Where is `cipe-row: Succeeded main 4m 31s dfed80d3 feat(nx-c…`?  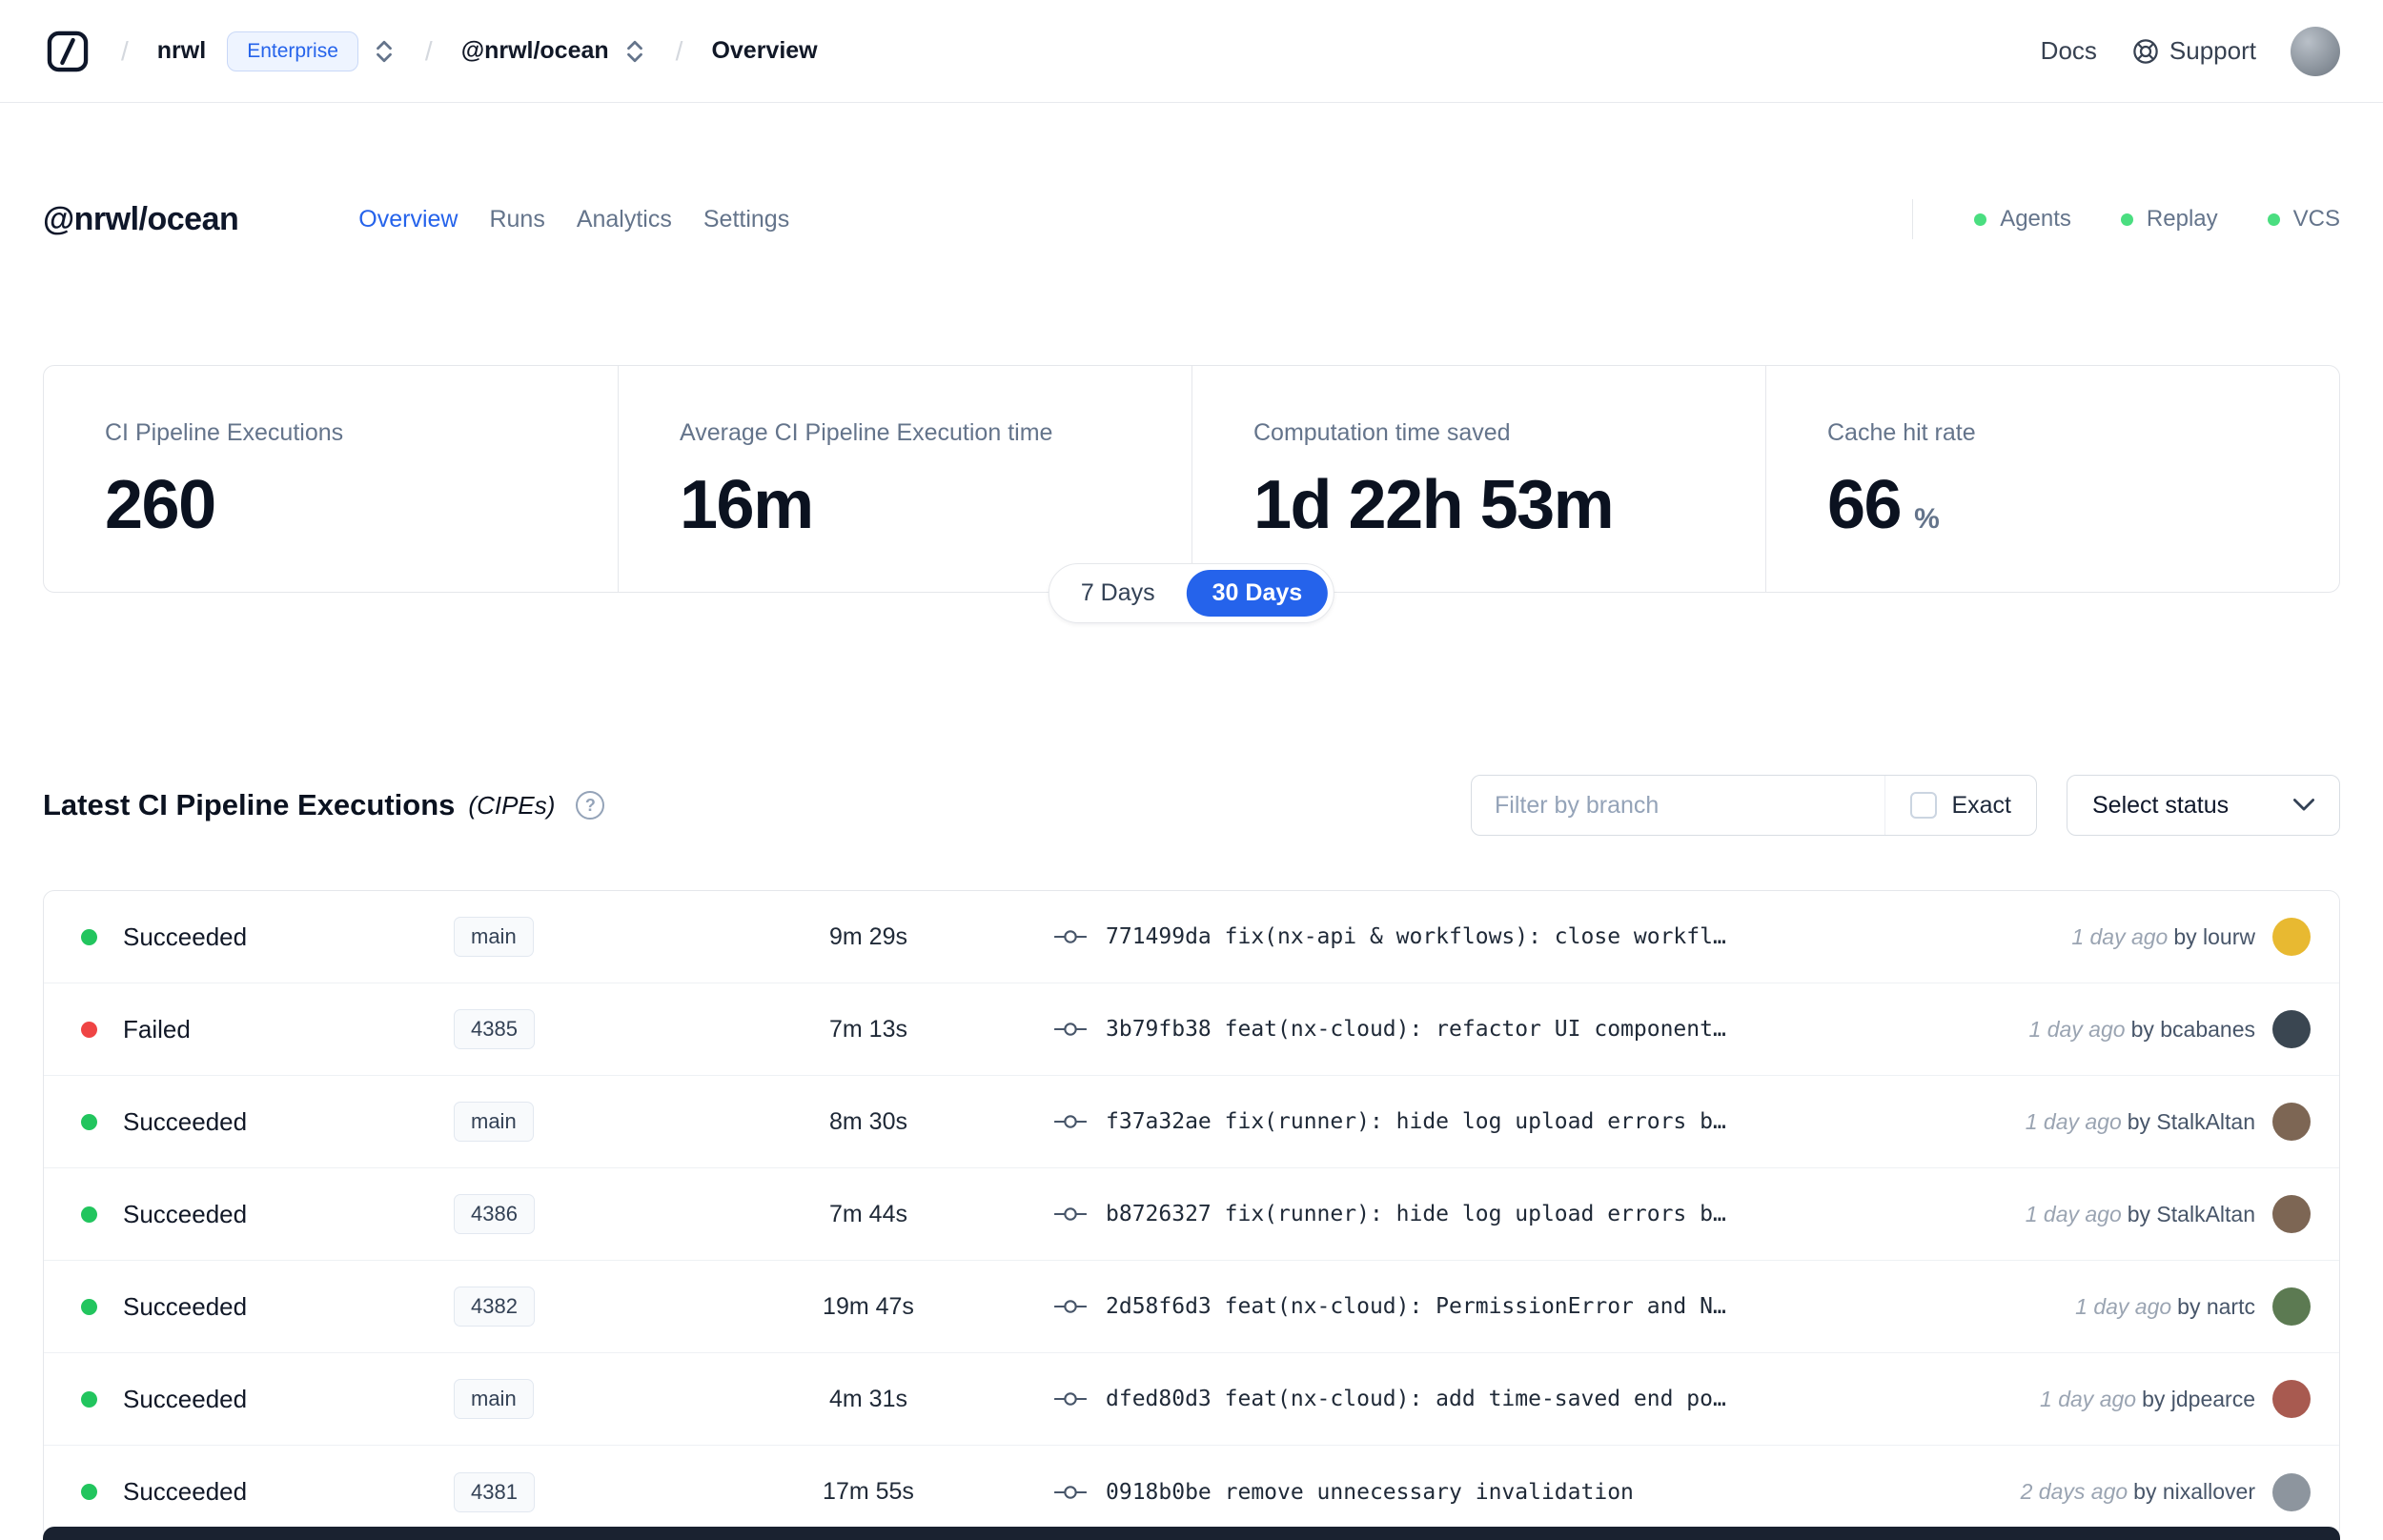 cipe-row: Succeeded main 4m 31s dfed80d3 feat(nx-c… is located at coordinates (1191, 1399).